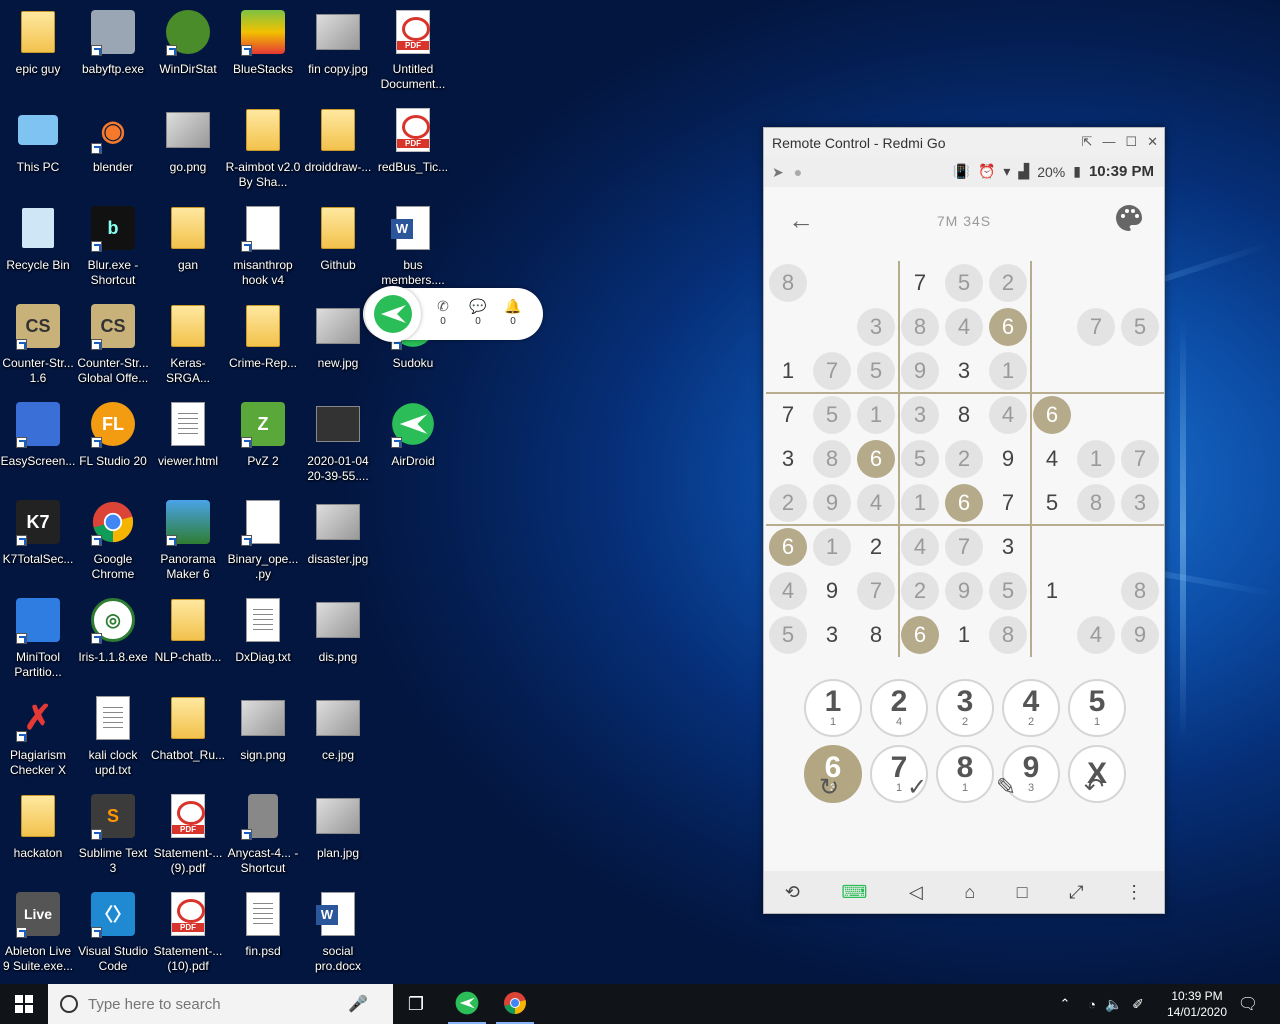 The width and height of the screenshot is (1280, 1024). What do you see at coordinates (1114, 1004) in the screenshot?
I see `volume-icon: 🔈` at bounding box center [1114, 1004].